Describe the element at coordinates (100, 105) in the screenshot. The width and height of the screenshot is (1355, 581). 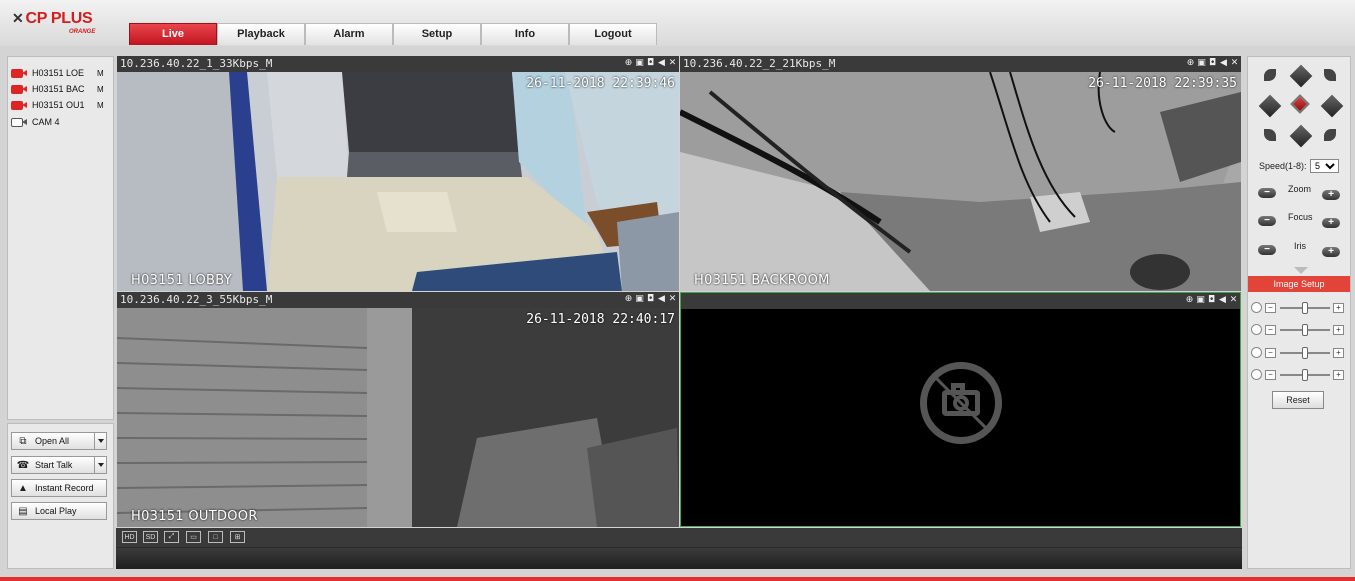
I see `camera-stream-flag: M` at that location.